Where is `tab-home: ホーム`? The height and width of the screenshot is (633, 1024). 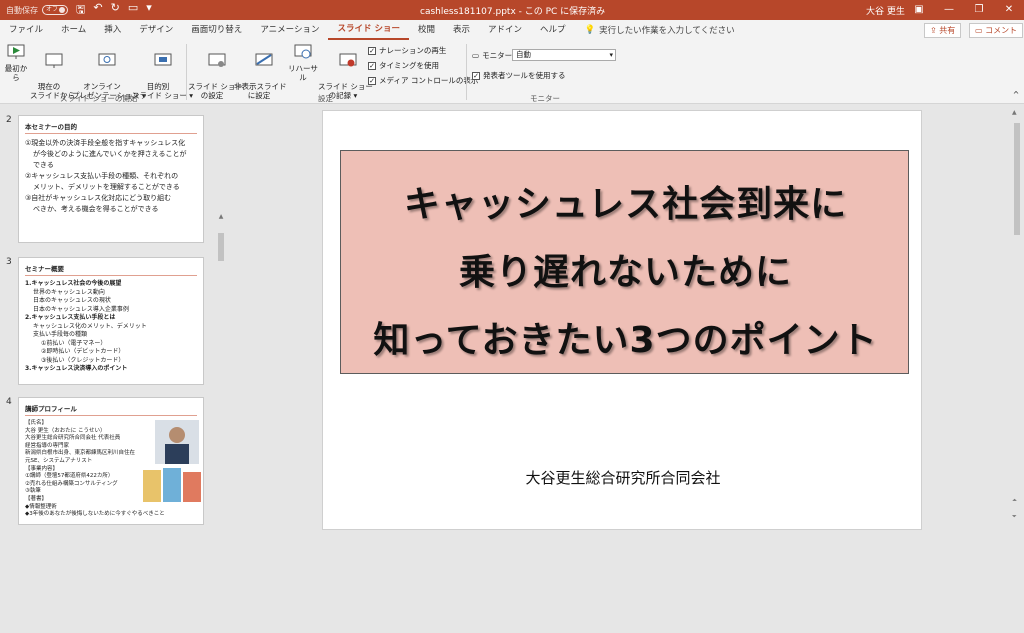 tab-home: ホーム is located at coordinates (73, 30).